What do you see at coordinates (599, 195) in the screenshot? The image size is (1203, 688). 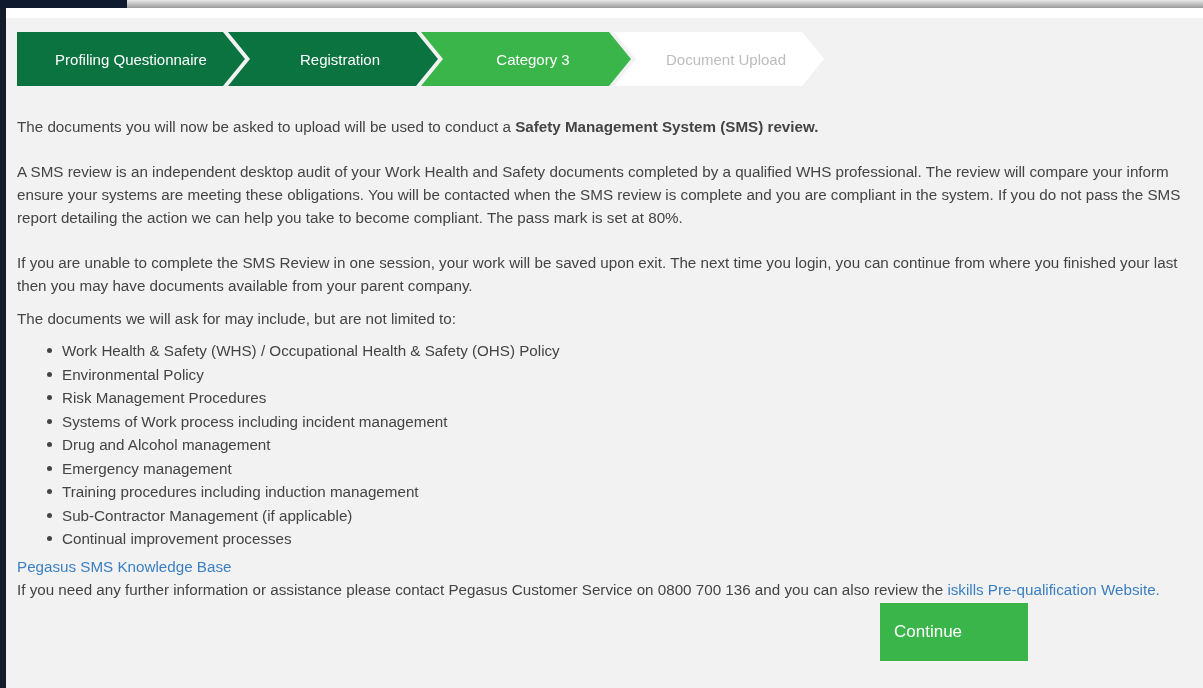 I see `paragraph-line: ensure your systems are meeting these obligations. You will be contacted when the SMS review is complete and you are compliant in the system. If you do not pass the SMS` at bounding box center [599, 195].